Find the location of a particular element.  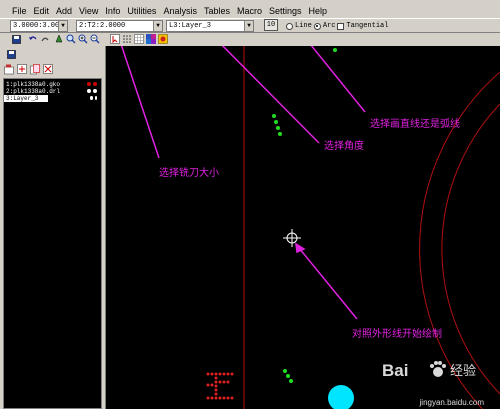

annotation-angle: 选择角度 is located at coordinates (344, 146).